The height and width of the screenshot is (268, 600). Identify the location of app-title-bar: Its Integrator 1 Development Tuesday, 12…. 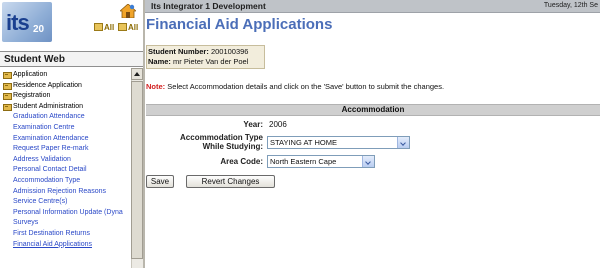
(372, 6).